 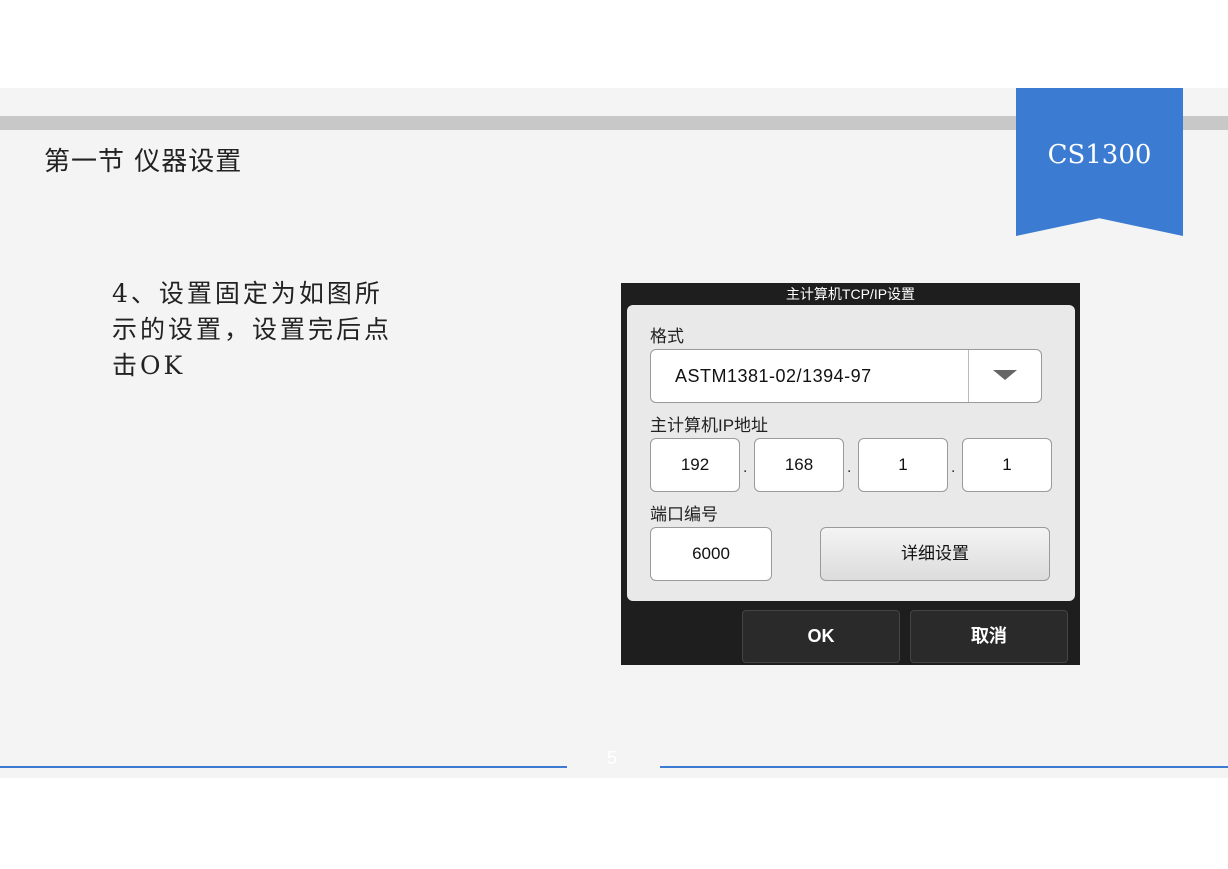 What do you see at coordinates (667, 336) in the screenshot?
I see `format-label: 格式` at bounding box center [667, 336].